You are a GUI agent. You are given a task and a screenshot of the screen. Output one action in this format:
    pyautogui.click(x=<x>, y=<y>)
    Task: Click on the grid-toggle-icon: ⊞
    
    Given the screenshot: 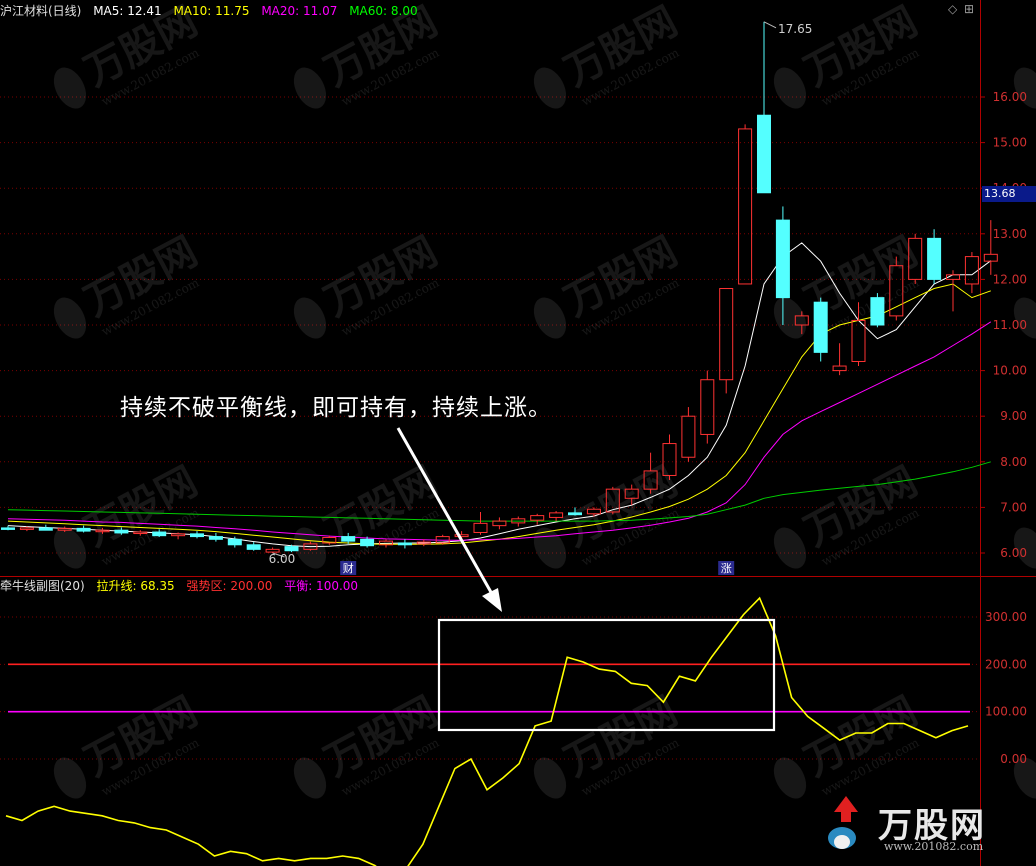 What is the action you would take?
    pyautogui.click(x=969, y=9)
    